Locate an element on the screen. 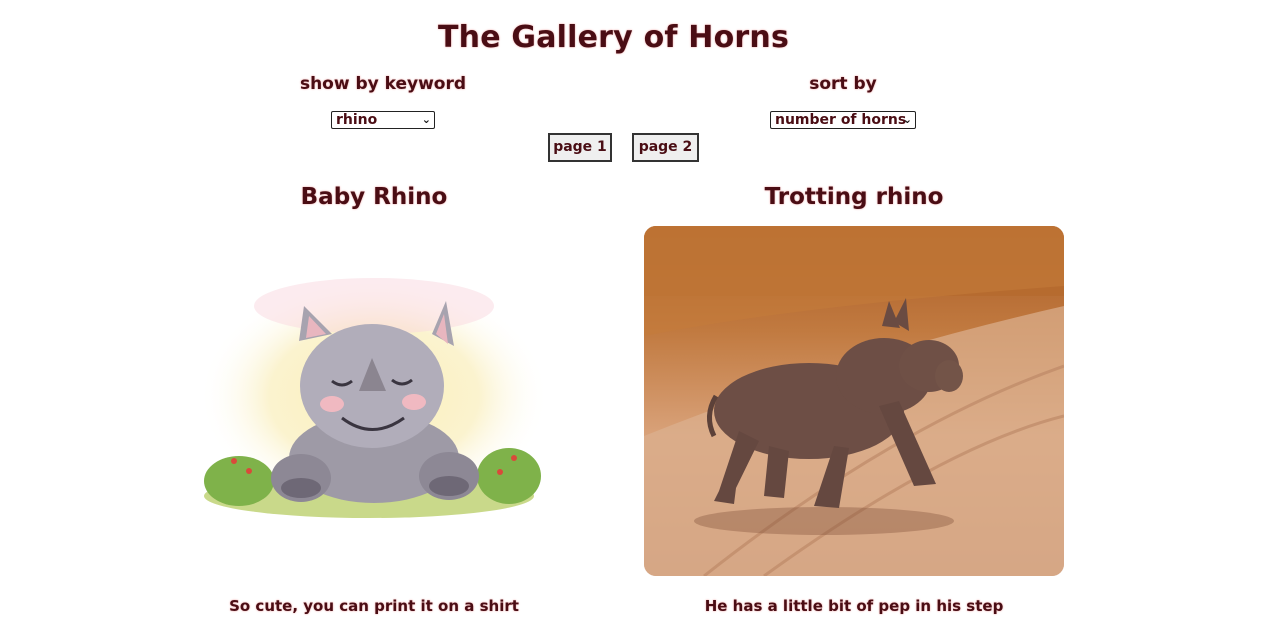 This screenshot has height=619, width=1277. page-2-button: page 2 is located at coordinates (665, 147).